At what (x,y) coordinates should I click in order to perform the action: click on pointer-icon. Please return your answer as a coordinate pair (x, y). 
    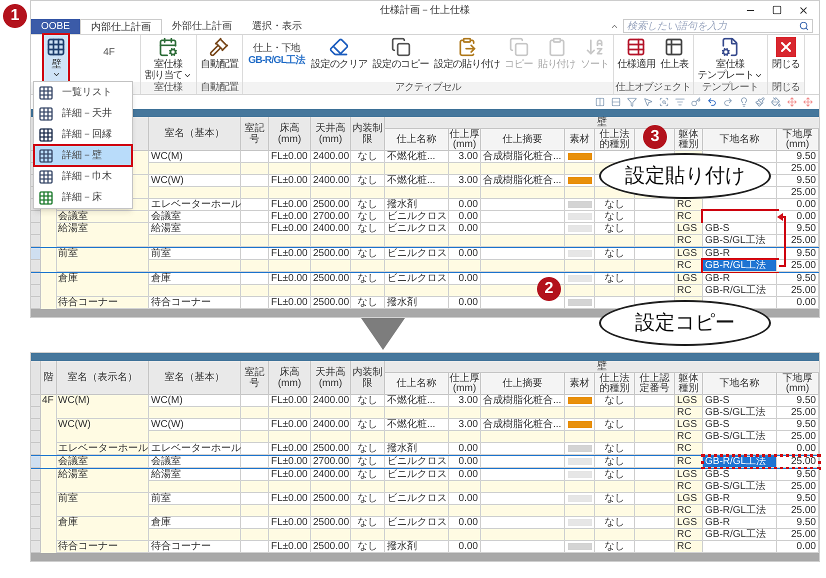
    Looking at the image, I should click on (648, 102).